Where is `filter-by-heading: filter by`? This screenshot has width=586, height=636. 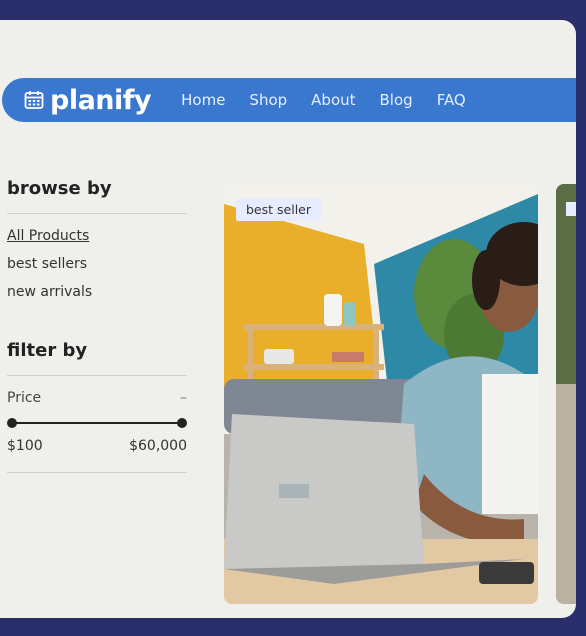 filter-by-heading: filter by is located at coordinates (47, 350).